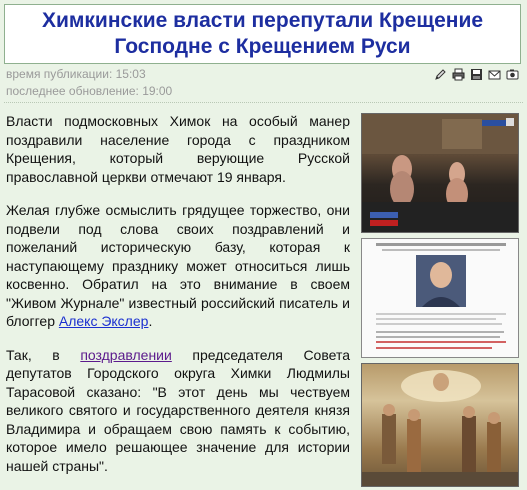  Describe the element at coordinates (494, 74) in the screenshot. I see `email-icon` at that location.